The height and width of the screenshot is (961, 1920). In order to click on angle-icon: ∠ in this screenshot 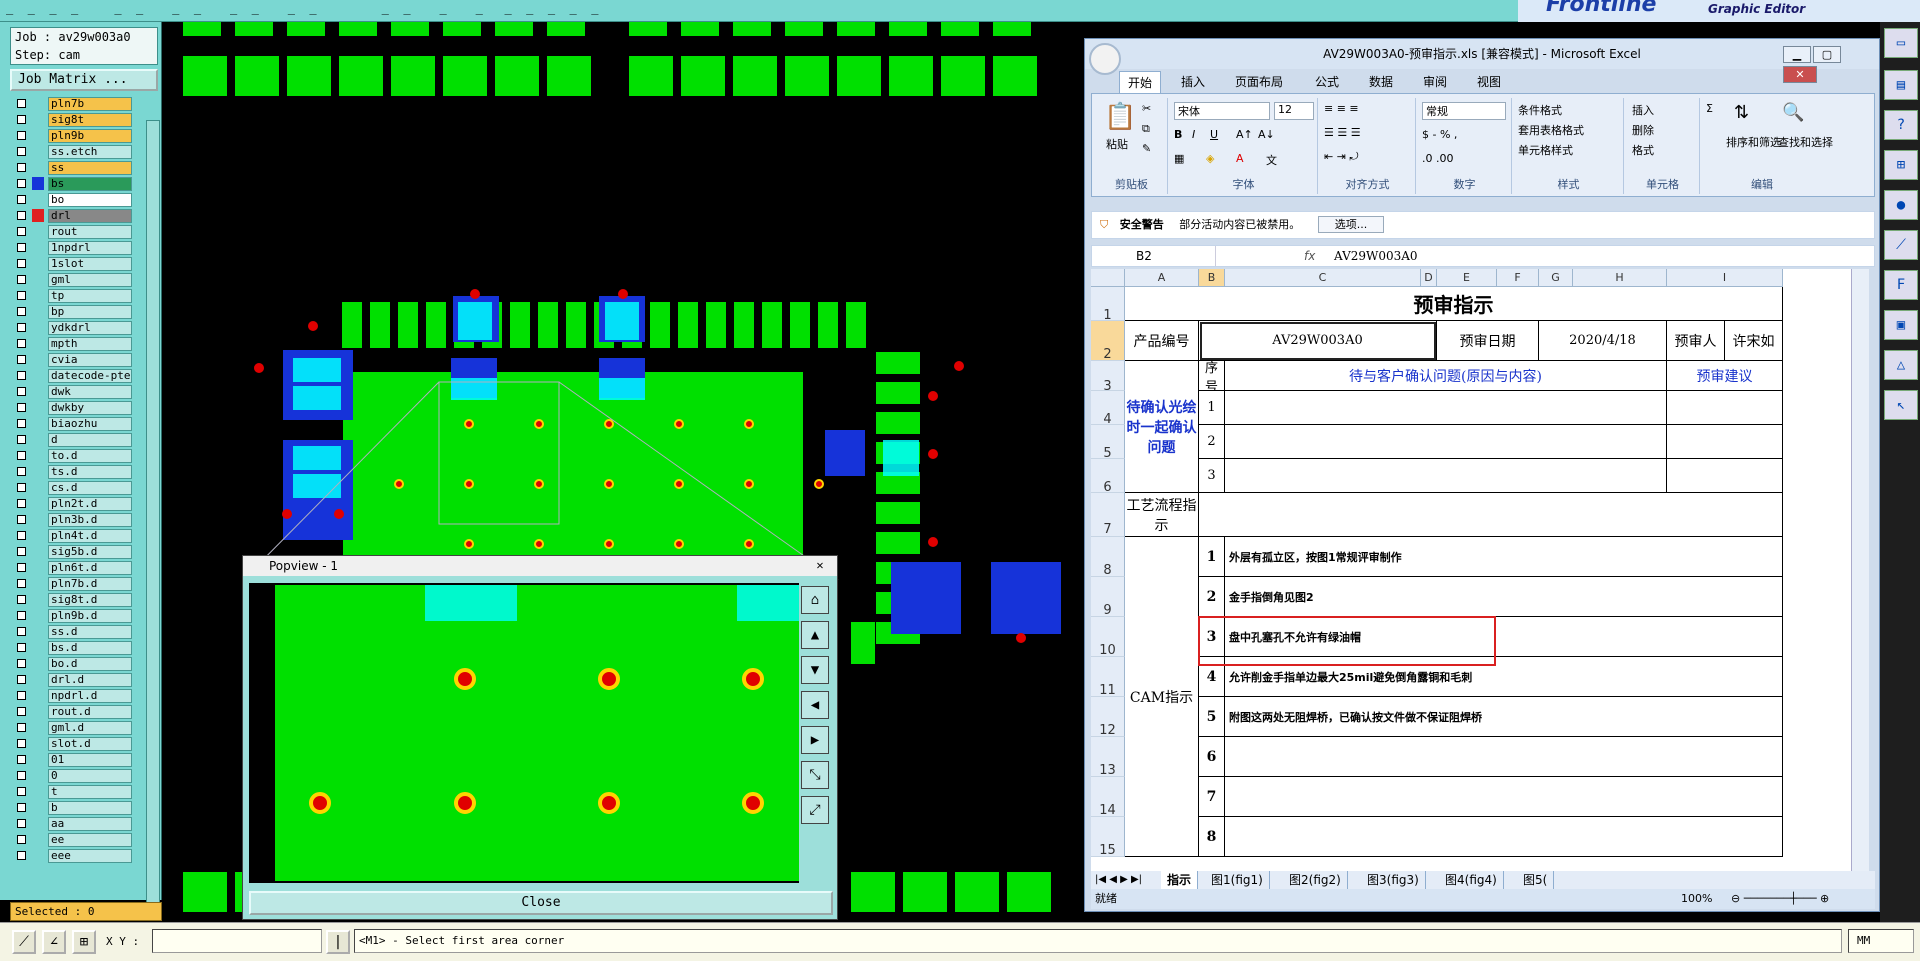, I will do `click(54, 942)`.